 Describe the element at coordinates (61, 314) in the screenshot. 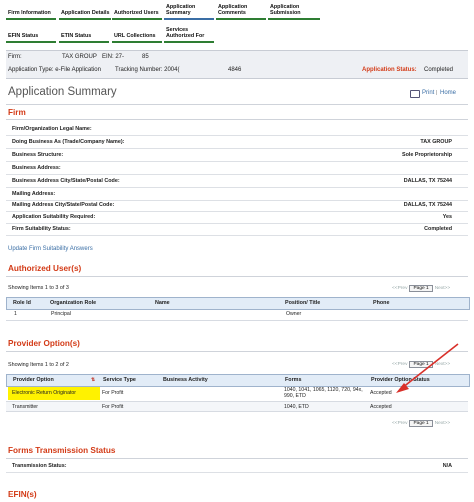

I see `table-cell: Principal` at that location.